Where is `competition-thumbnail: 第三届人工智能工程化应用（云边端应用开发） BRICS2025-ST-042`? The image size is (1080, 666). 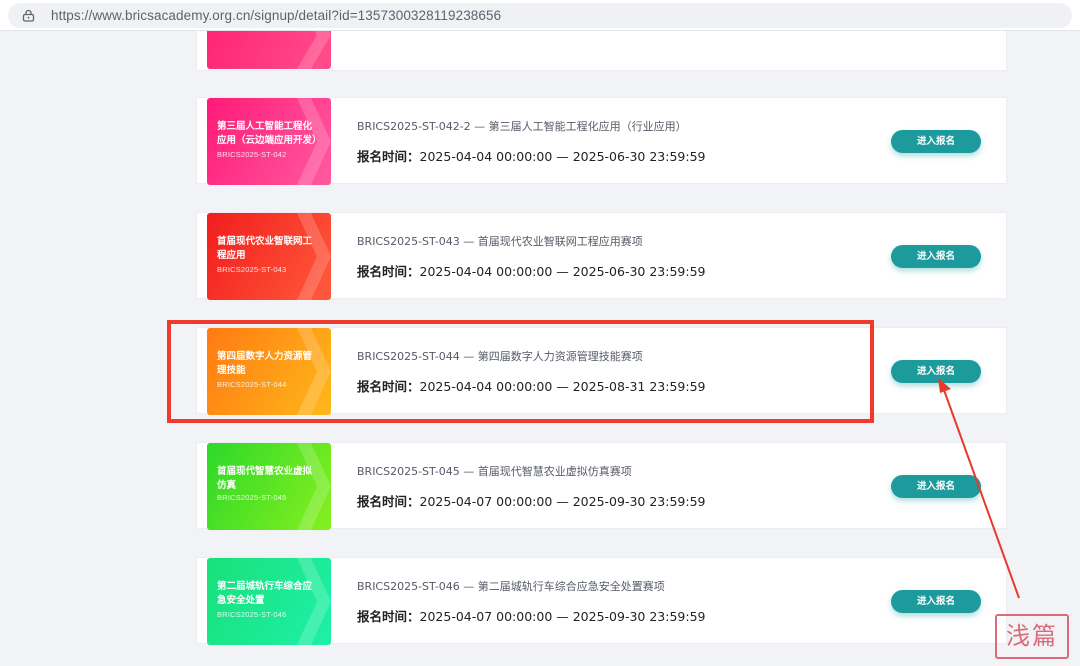 competition-thumbnail: 第三届人工智能工程化应用（云边端应用开发） BRICS2025-ST-042 is located at coordinates (269, 141).